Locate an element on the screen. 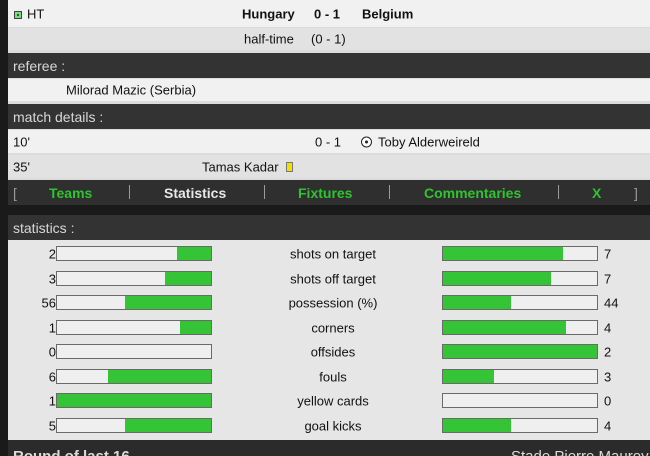  tab-statistics: Statistics is located at coordinates (195, 193).